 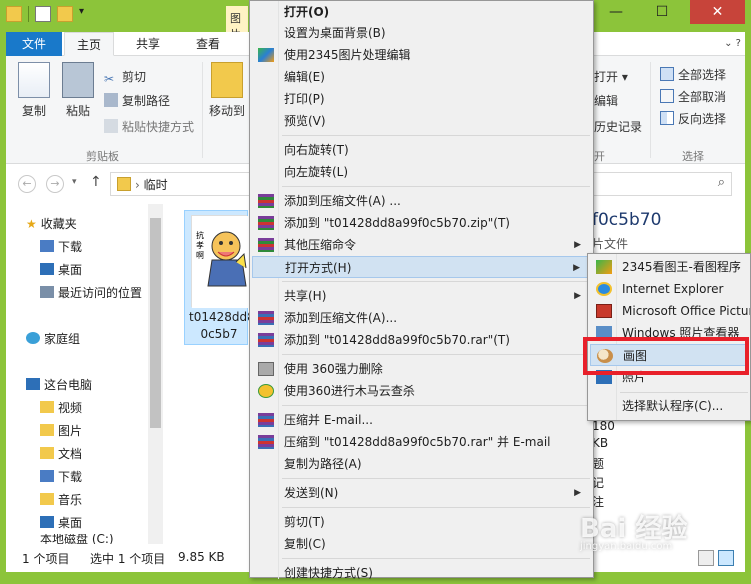 I want to click on copy-button: 复制, so click(x=34, y=90).